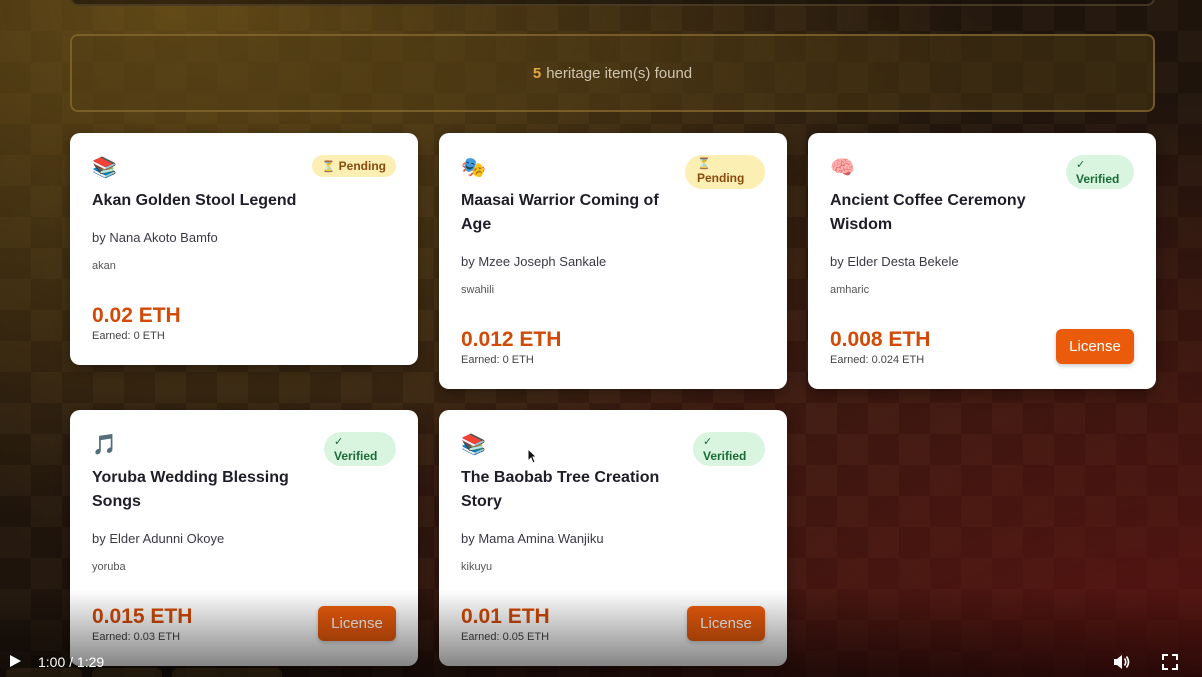  Describe the element at coordinates (136, 637) in the screenshot. I see `card-earned: Earned: 0.03 ETH` at that location.